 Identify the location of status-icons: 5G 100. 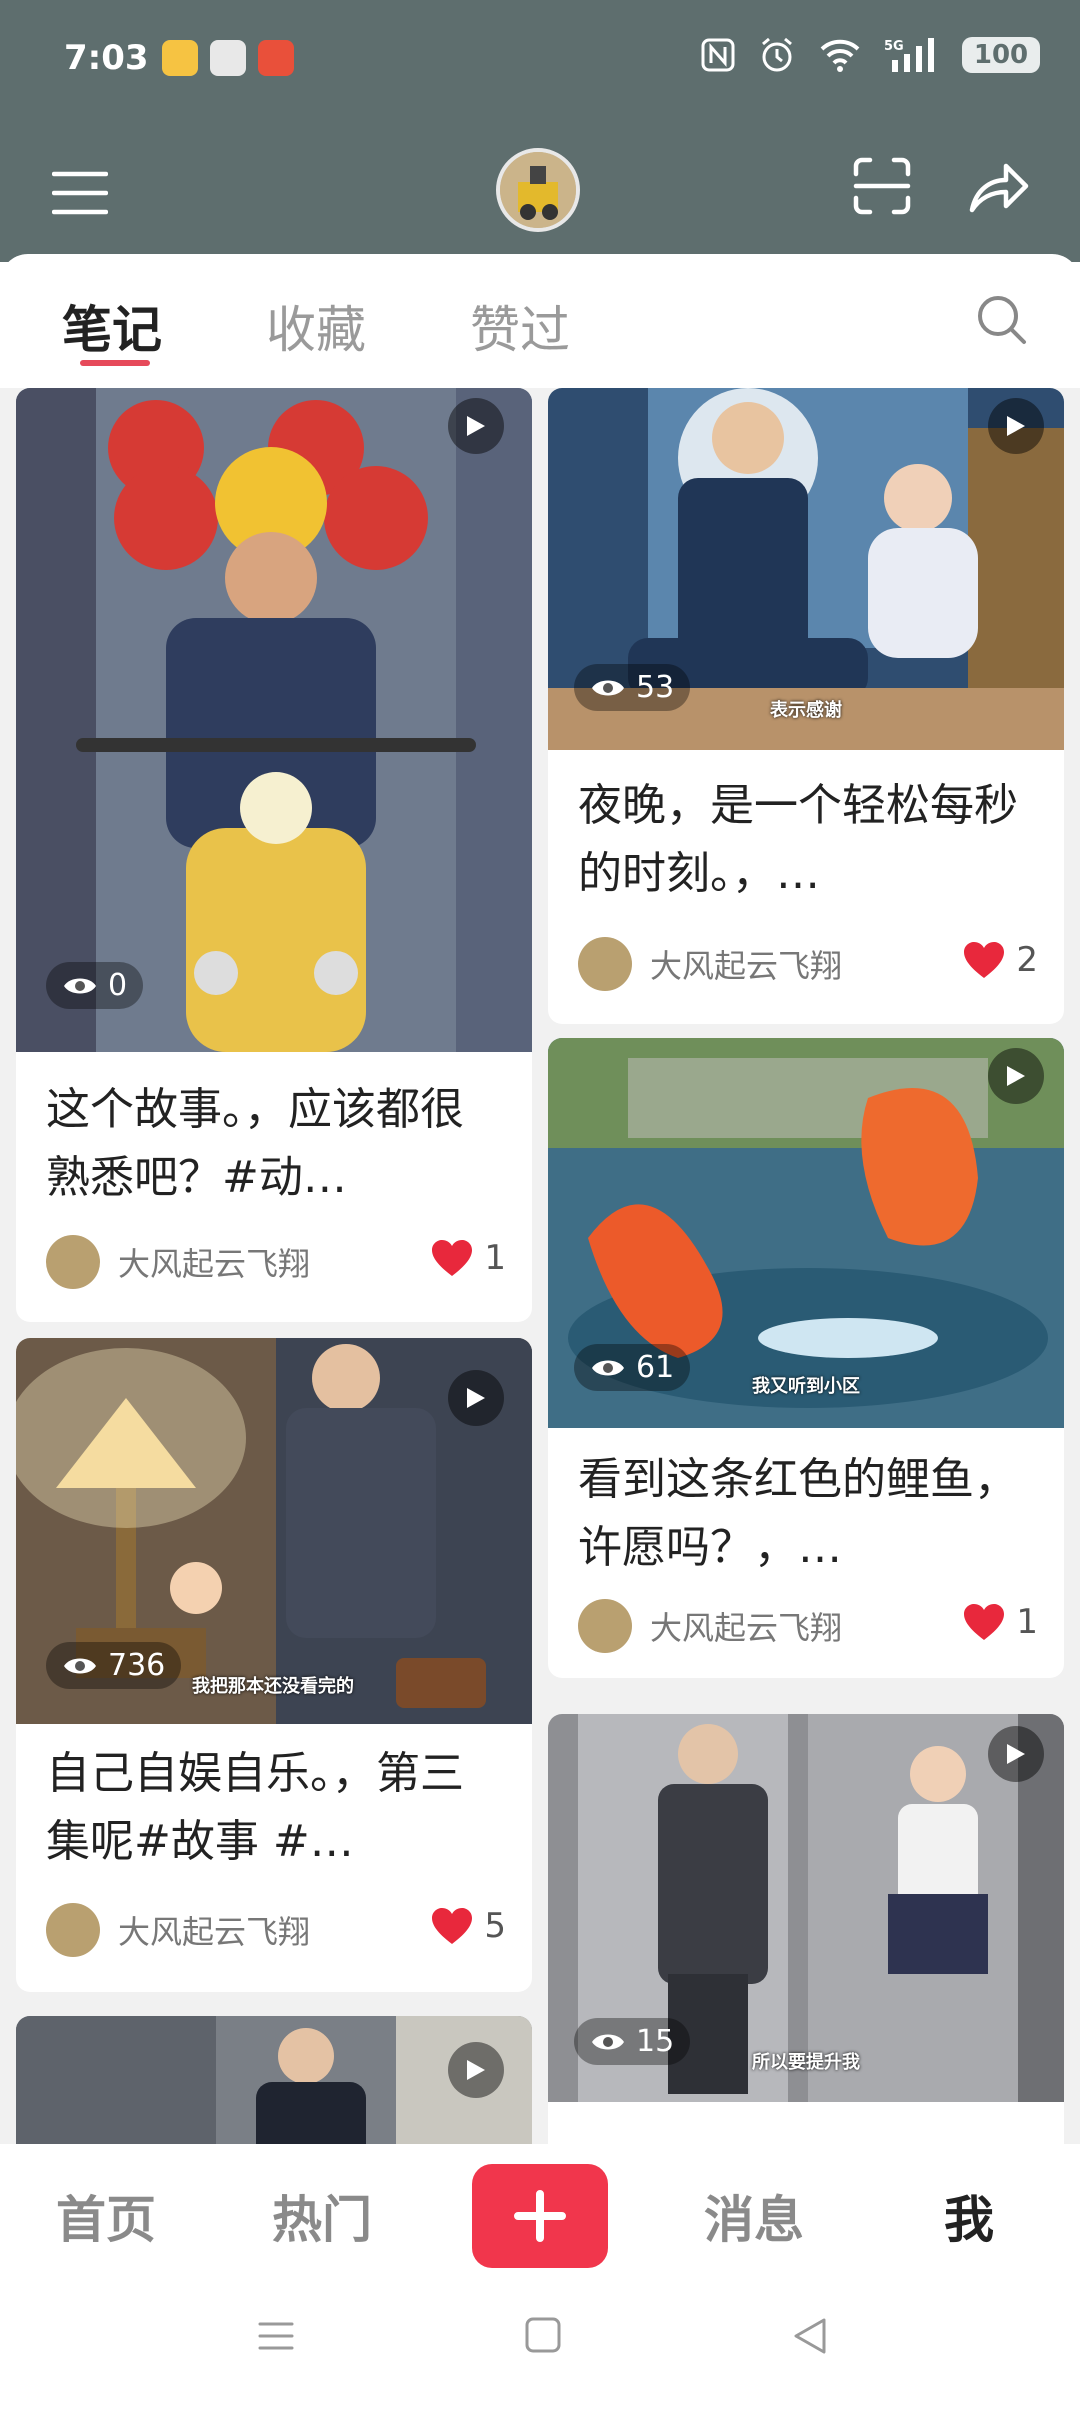
(870, 55).